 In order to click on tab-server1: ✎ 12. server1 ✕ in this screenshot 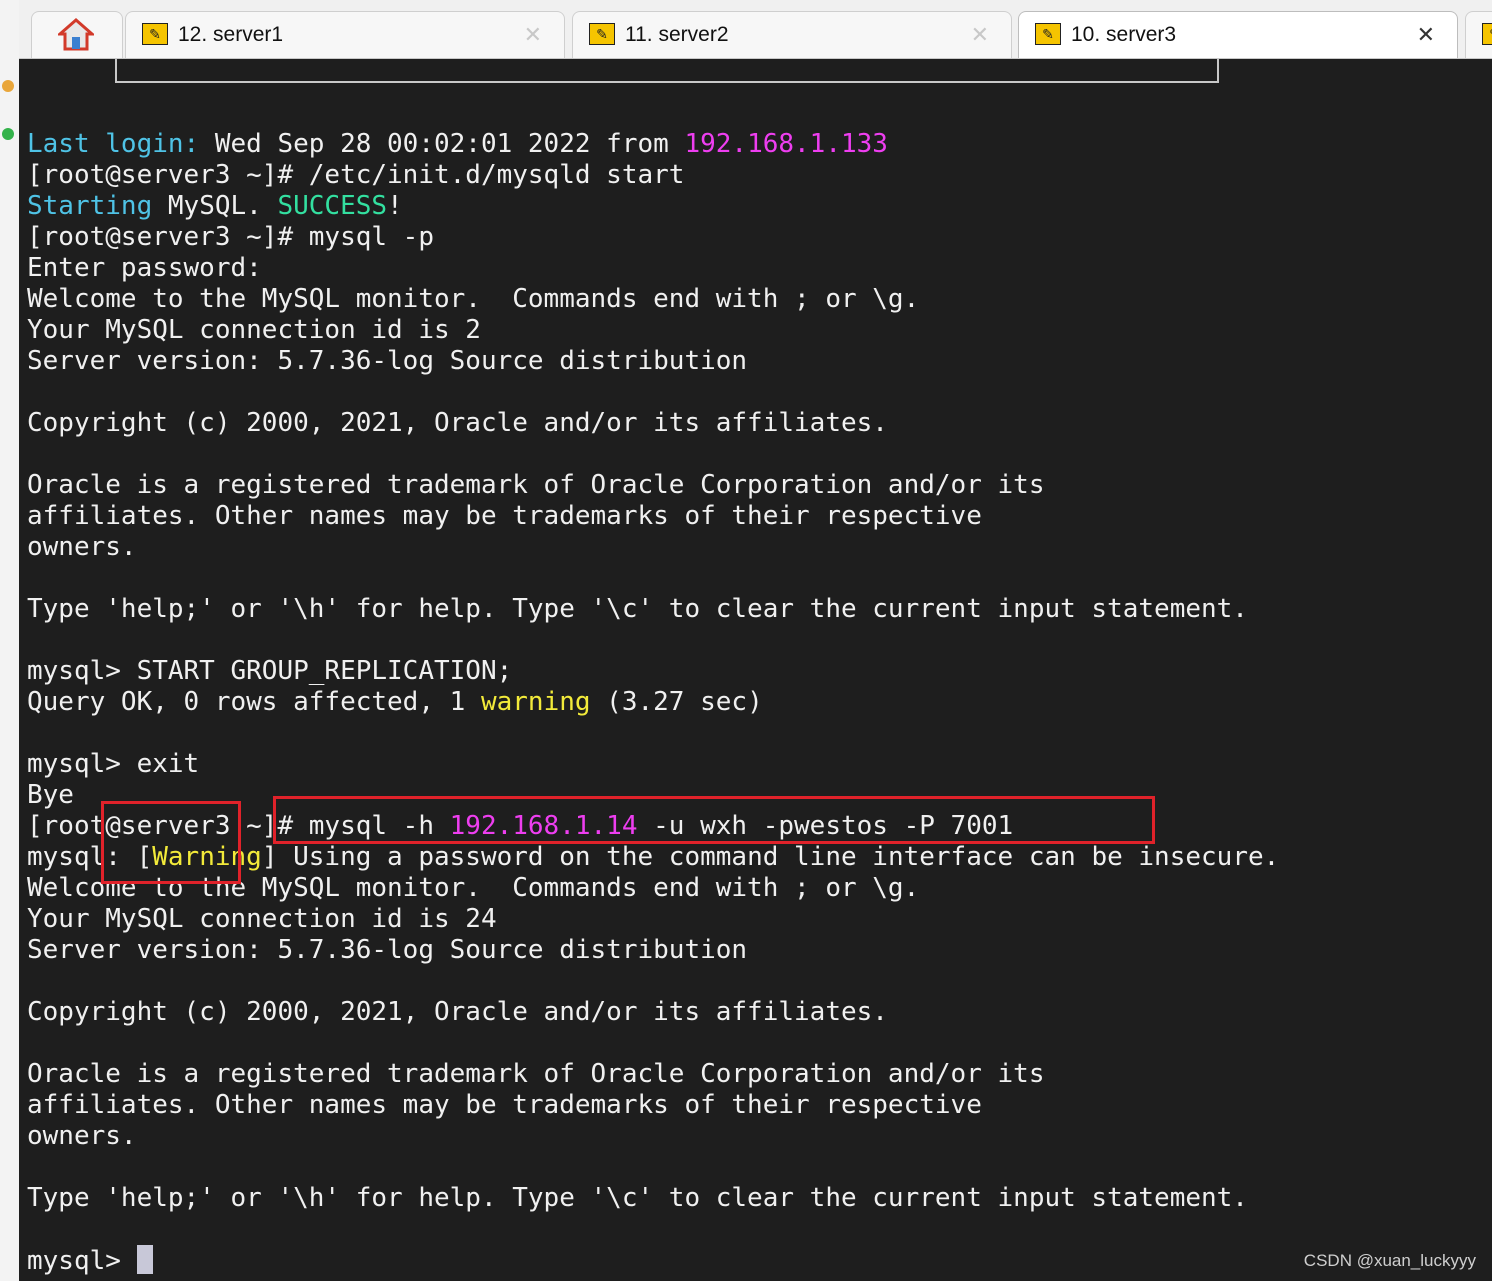, I will do `click(345, 34)`.